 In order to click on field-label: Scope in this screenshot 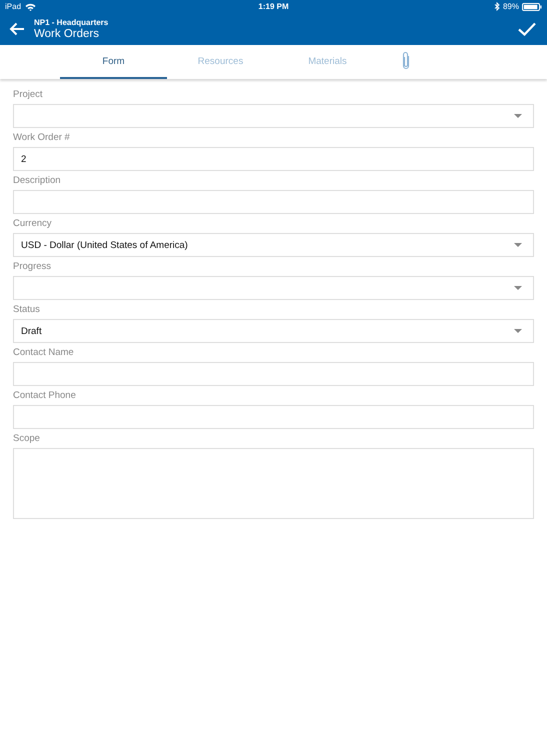, I will do `click(27, 438)`.